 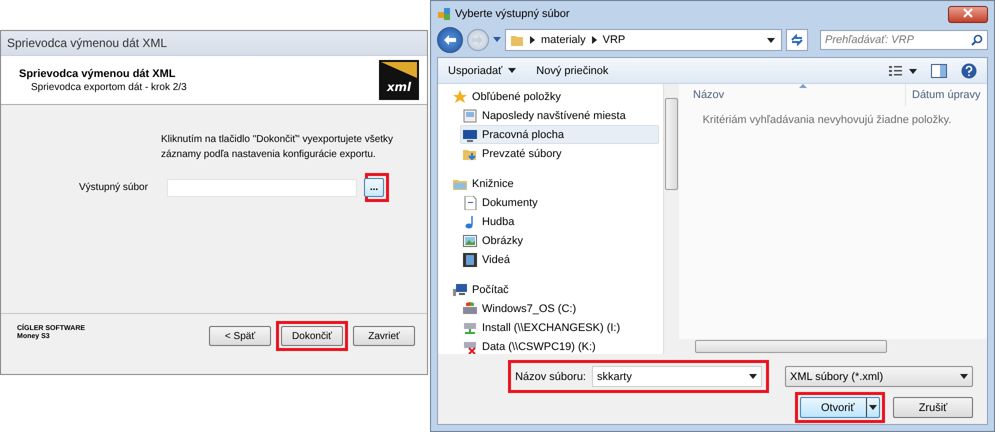 What do you see at coordinates (240, 336) in the screenshot?
I see `wizard-button: < Späť` at bounding box center [240, 336].